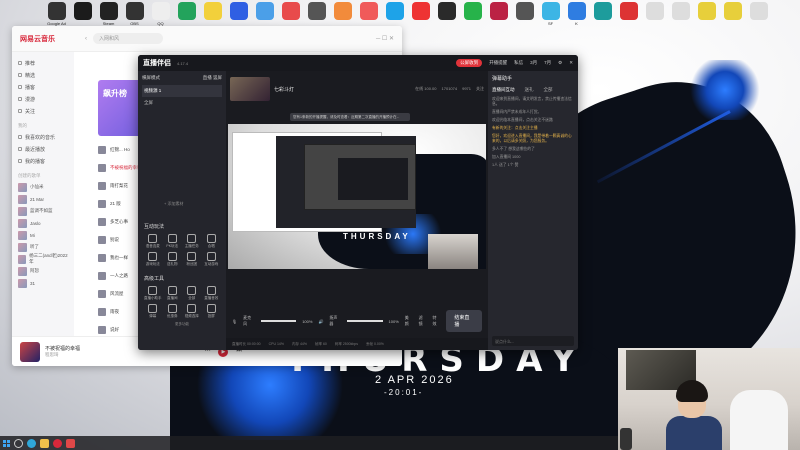 Image resolution: width=800 pixels, height=450 pixels. I want to click on tool-label: 投屏, so click(211, 316).